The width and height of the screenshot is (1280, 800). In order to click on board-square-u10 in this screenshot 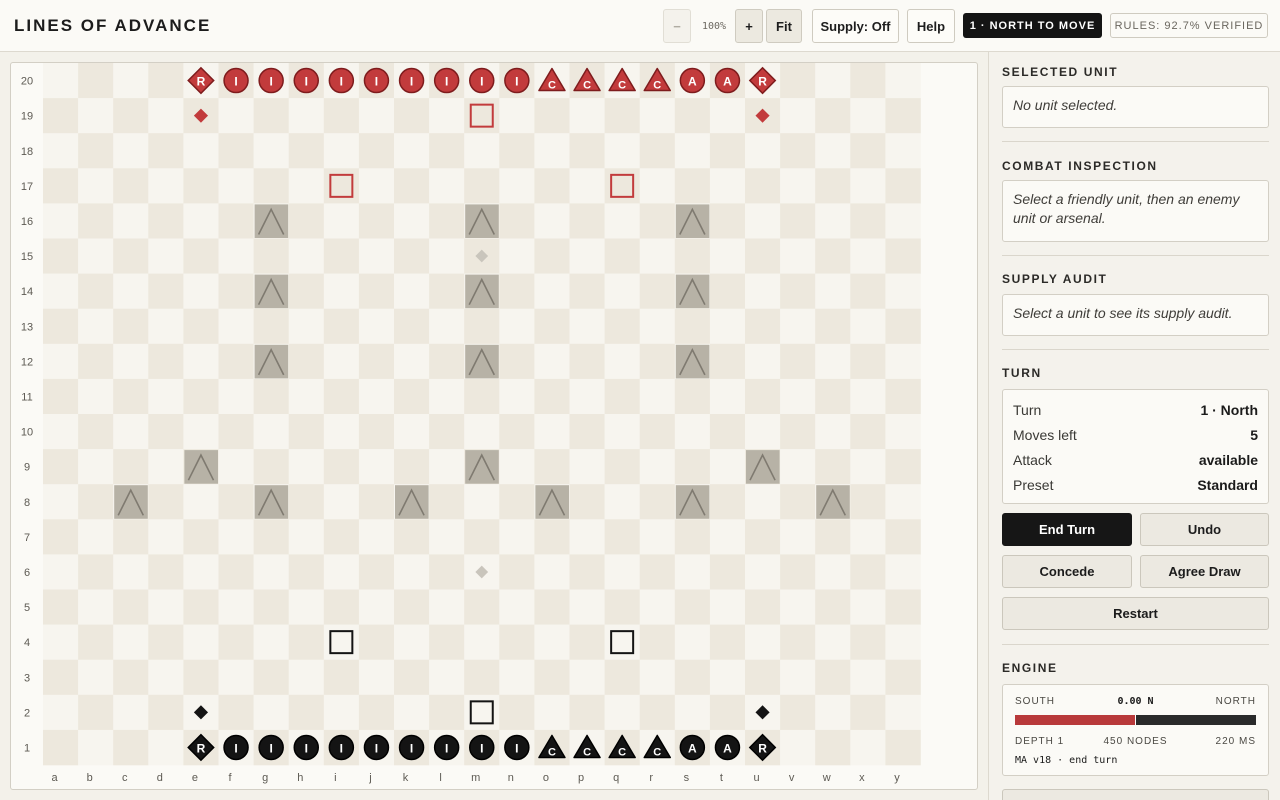, I will do `click(763, 432)`.